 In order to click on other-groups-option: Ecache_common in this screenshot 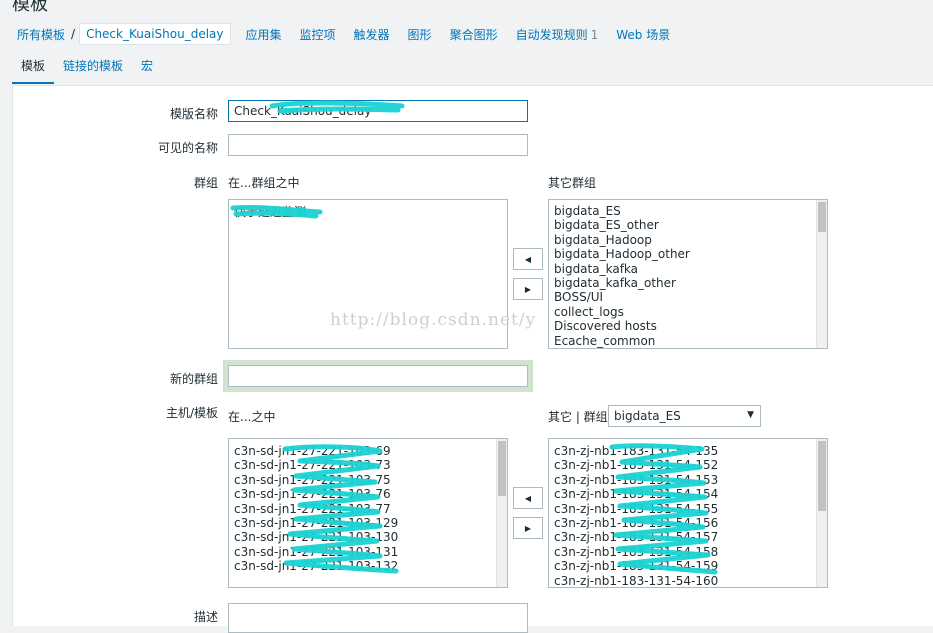, I will do `click(690, 341)`.